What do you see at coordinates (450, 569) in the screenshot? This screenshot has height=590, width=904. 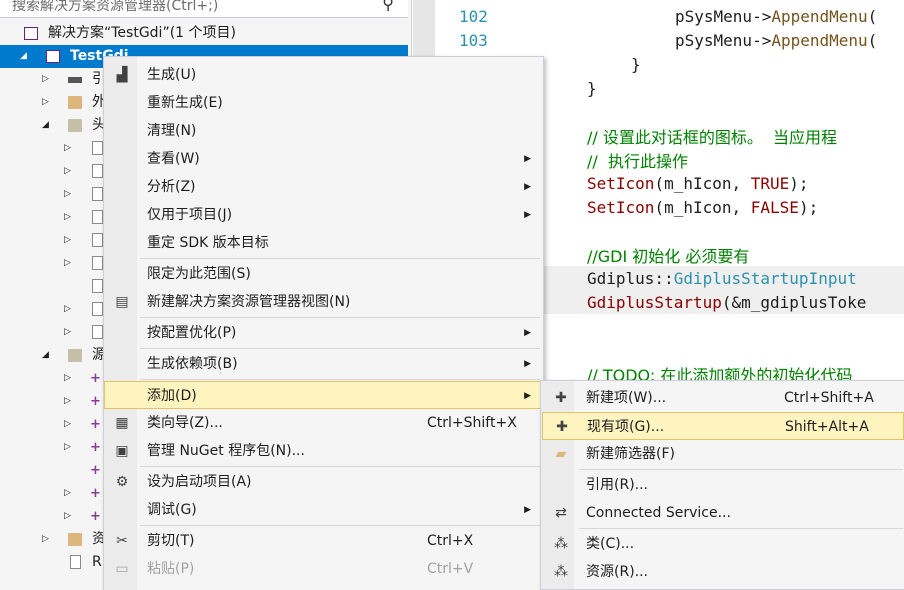 I see `menu-shortcut: Ctrl+V` at bounding box center [450, 569].